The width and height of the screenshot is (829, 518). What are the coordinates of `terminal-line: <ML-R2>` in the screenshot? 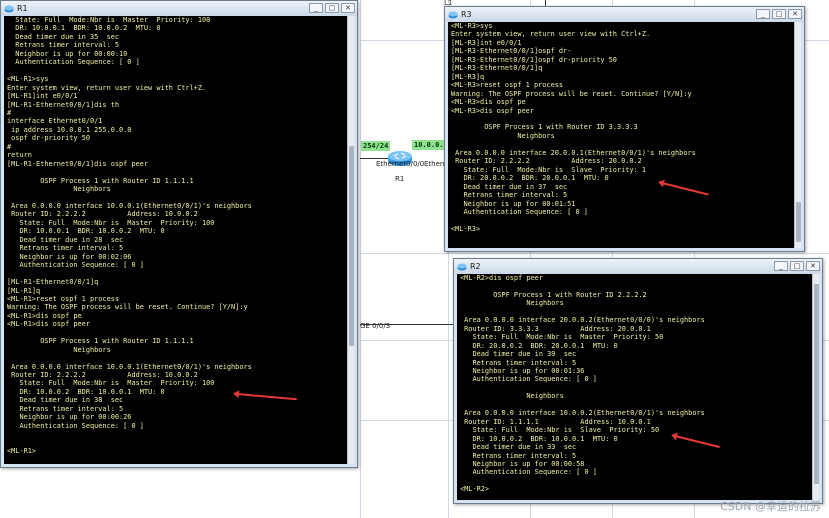 It's located at (475, 489).